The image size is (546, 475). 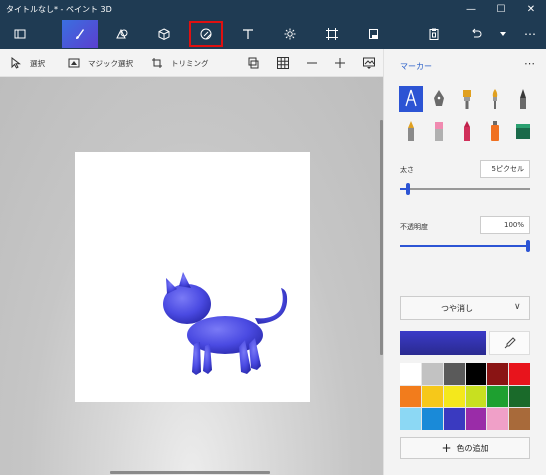 What do you see at coordinates (16, 63) in the screenshot?
I see `cursor-icon` at bounding box center [16, 63].